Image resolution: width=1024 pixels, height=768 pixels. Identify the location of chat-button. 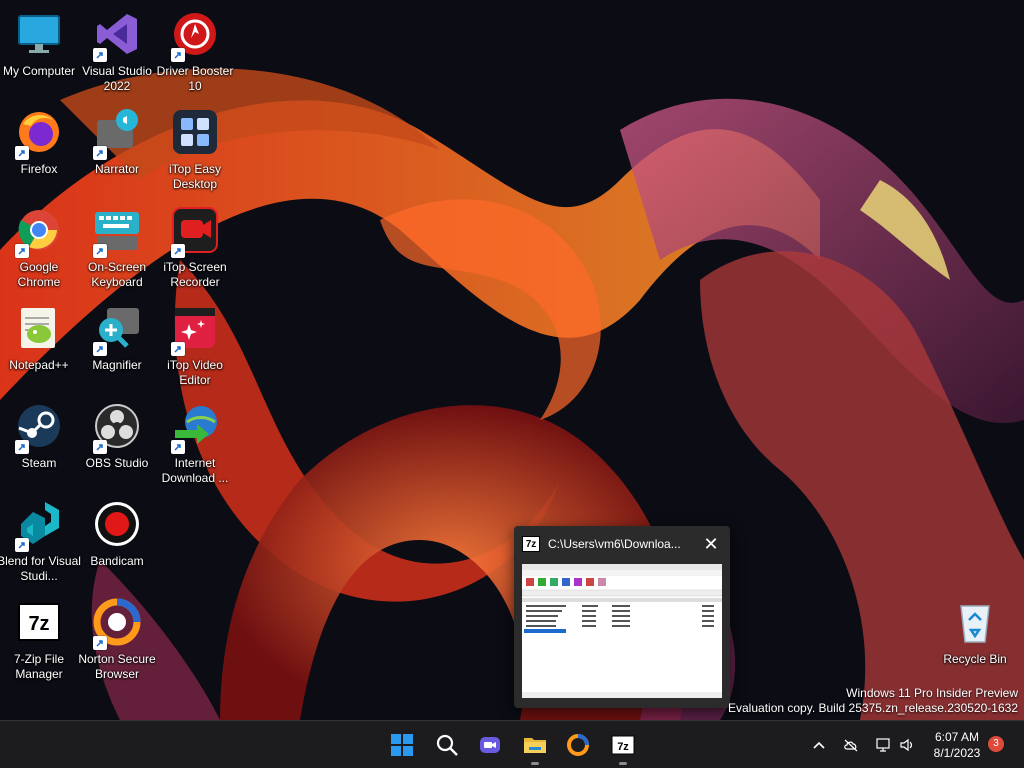
(490, 745).